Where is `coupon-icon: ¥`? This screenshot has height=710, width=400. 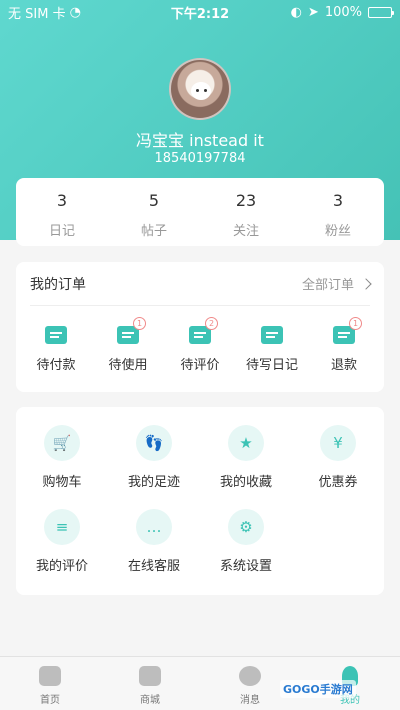 coupon-icon: ¥ is located at coordinates (338, 443).